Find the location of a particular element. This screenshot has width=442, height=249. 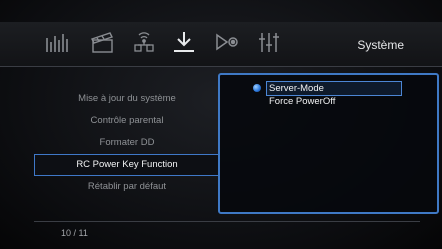

menu-item-label: Rétablir par défaut is located at coordinates (127, 186).